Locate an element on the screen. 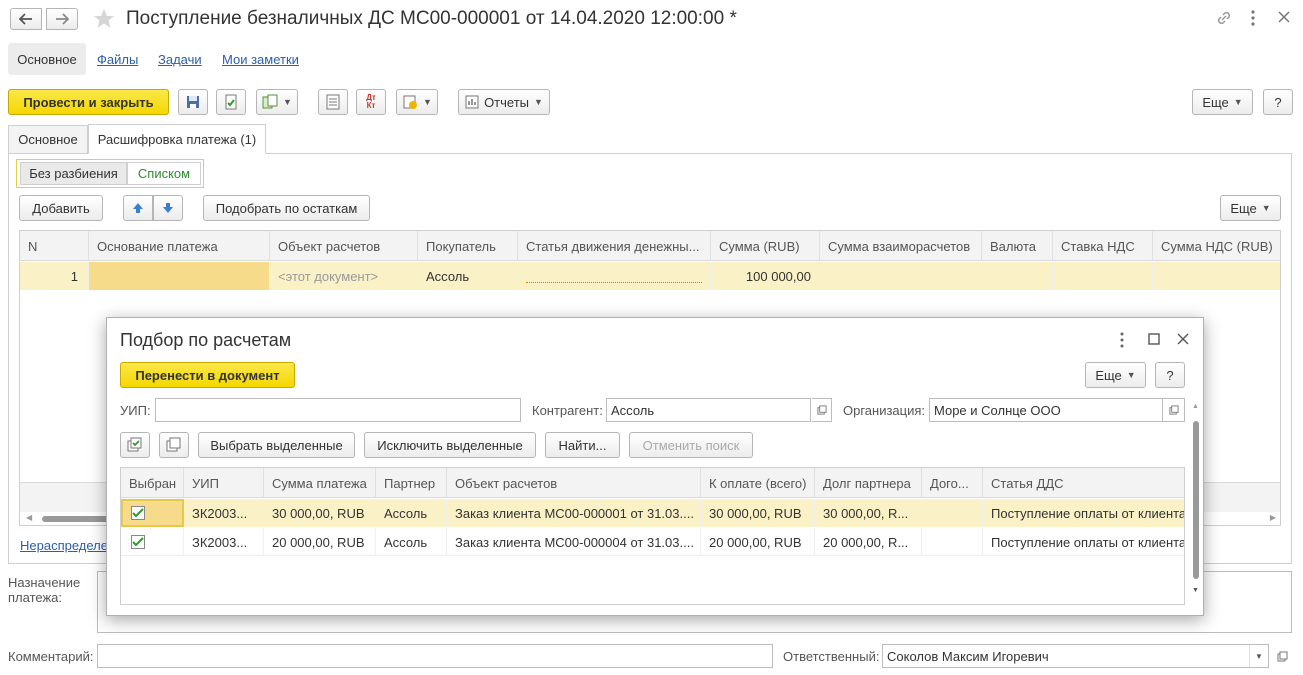  org-input: Море и Солнце ООО is located at coordinates (1046, 410).